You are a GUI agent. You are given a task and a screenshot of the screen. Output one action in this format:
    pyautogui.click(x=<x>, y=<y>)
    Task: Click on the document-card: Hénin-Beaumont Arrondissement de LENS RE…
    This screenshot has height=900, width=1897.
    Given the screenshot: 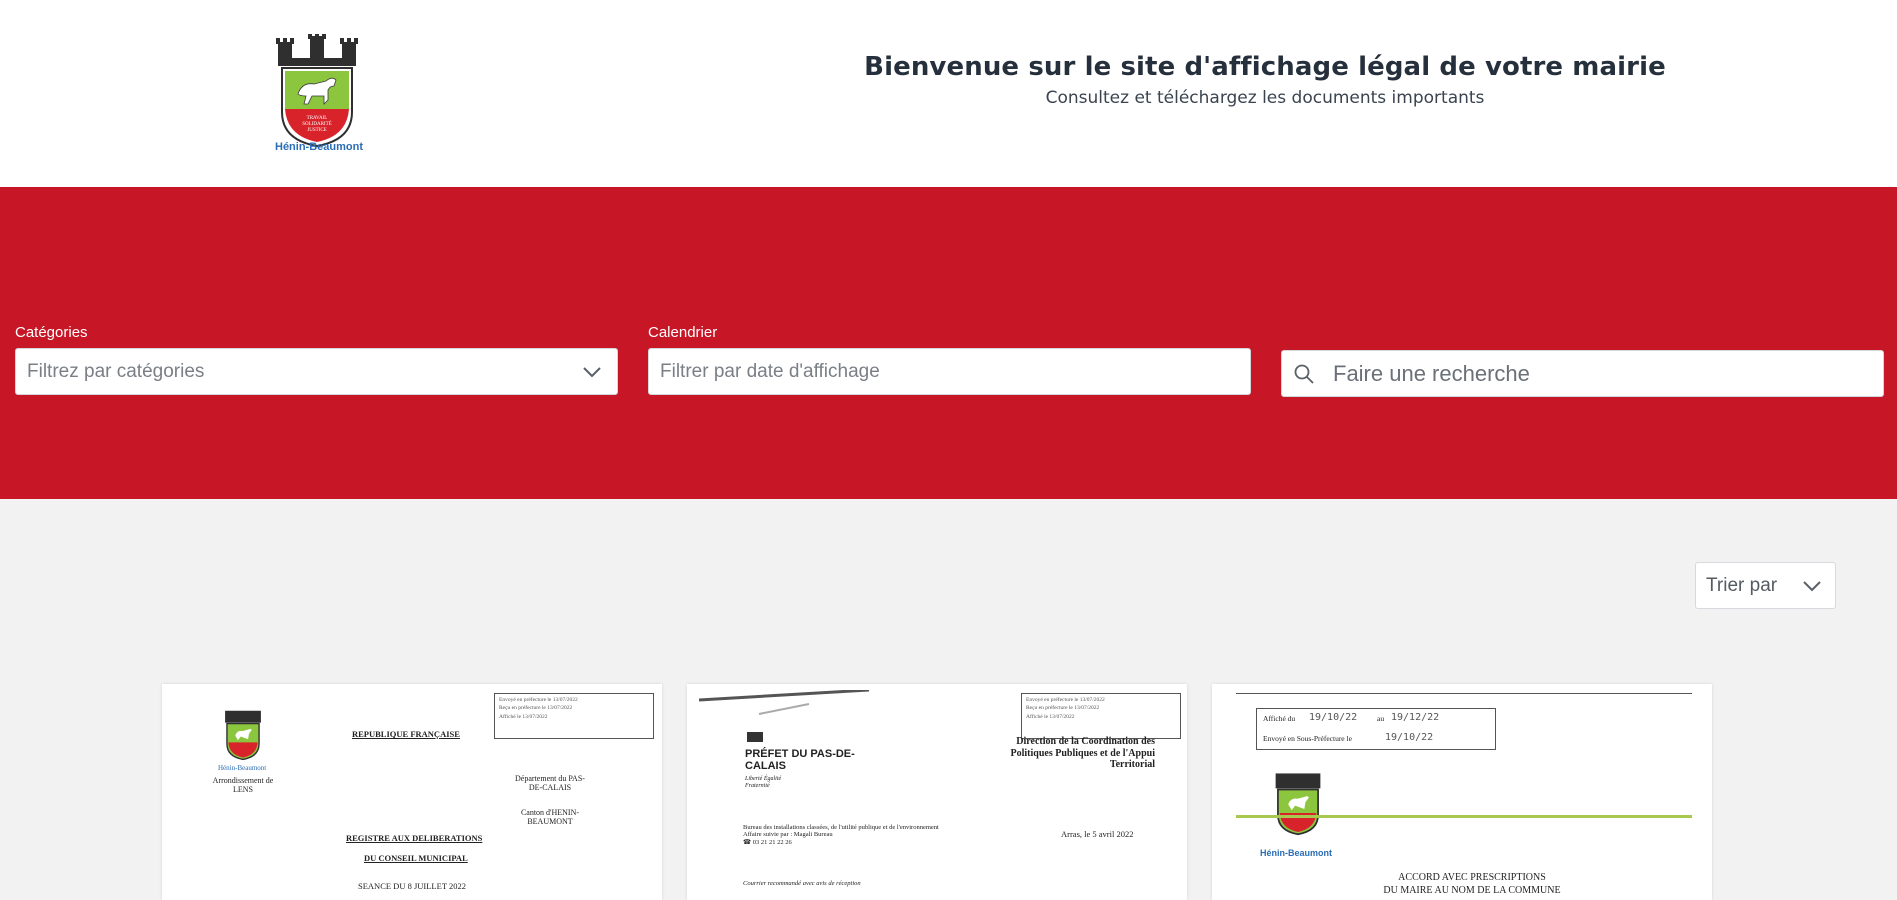 What is the action you would take?
    pyautogui.click(x=412, y=792)
    